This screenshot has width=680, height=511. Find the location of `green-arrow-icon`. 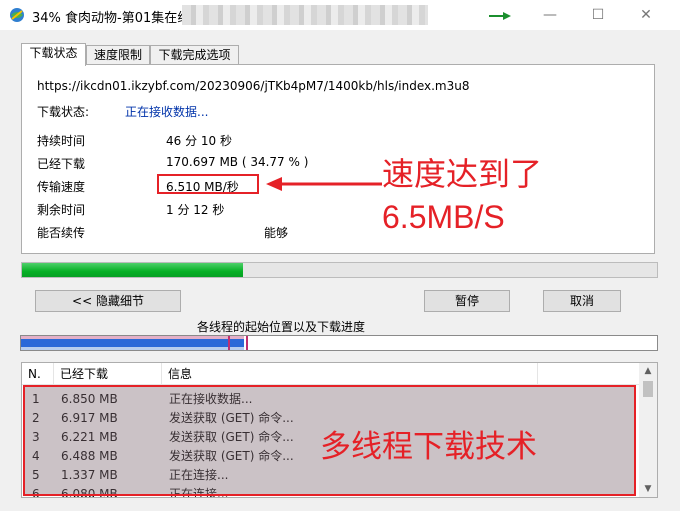

green-arrow-icon is located at coordinates (500, 16).